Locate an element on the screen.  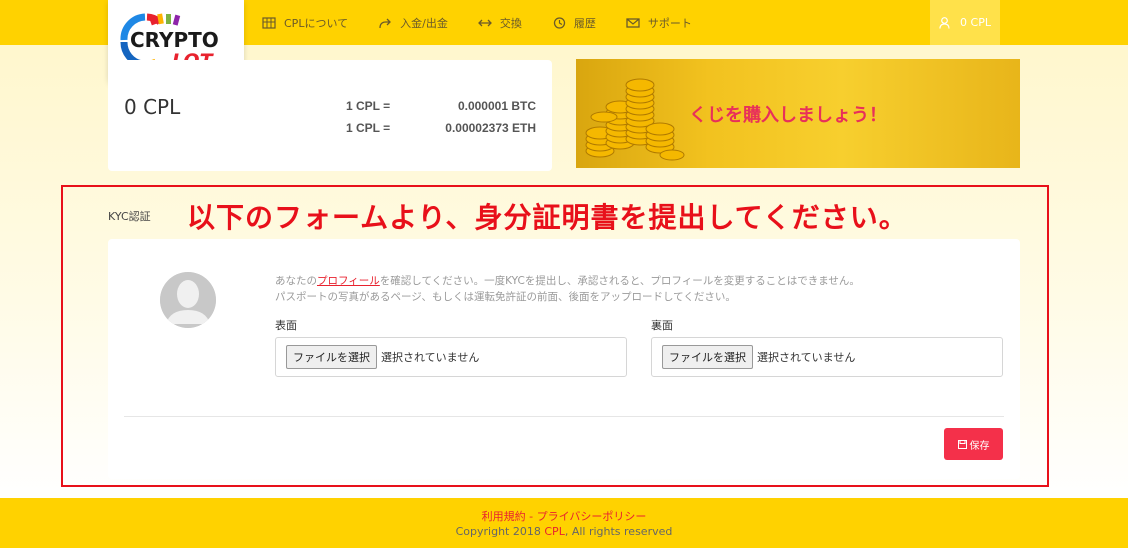
nav-label-exchange: 交換 is located at coordinates (510, 23).